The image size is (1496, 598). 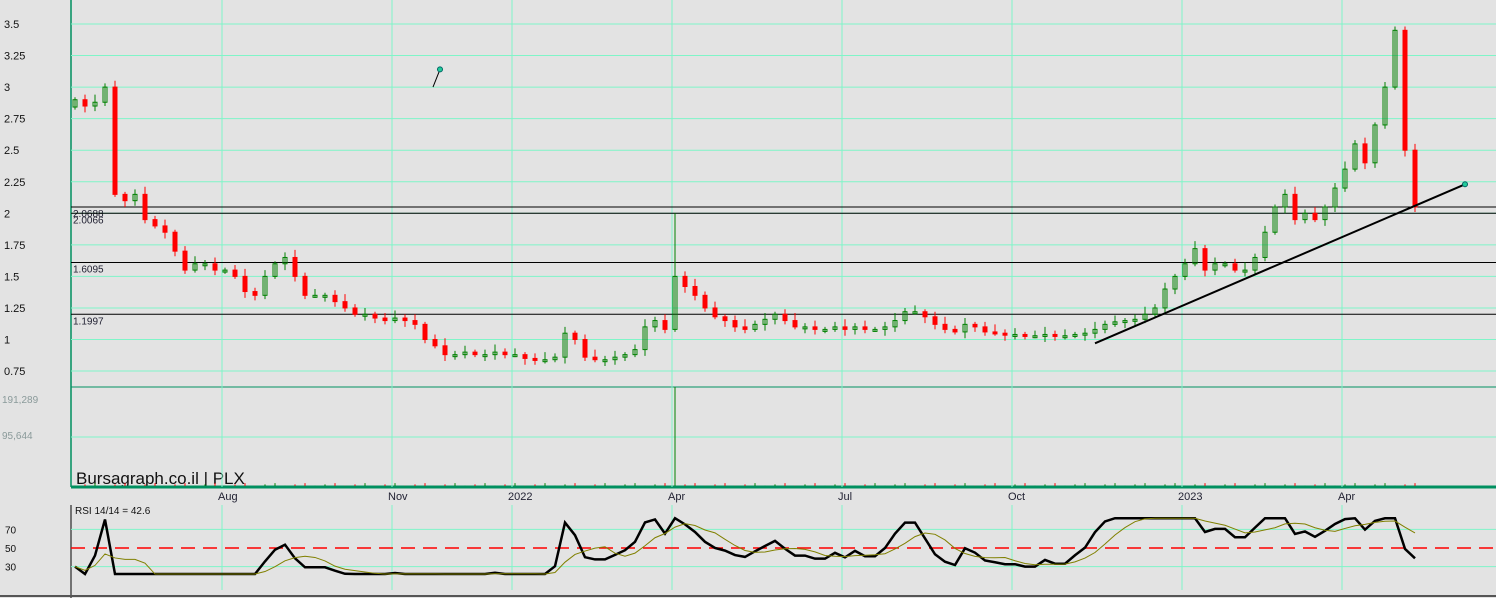 I want to click on trendline-handle, so click(x=1465, y=184).